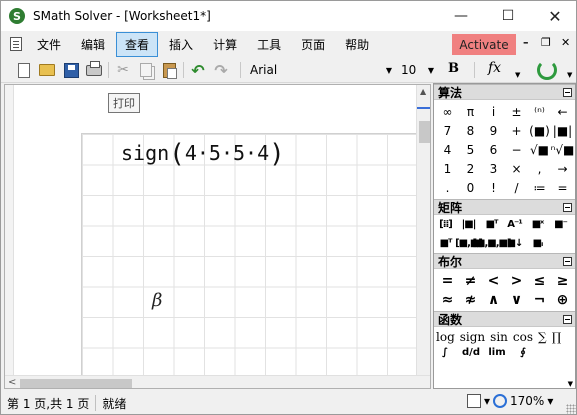  What do you see at coordinates (516, 111) in the screenshot?
I see `arithmetic-symbol-button: ±` at bounding box center [516, 111].